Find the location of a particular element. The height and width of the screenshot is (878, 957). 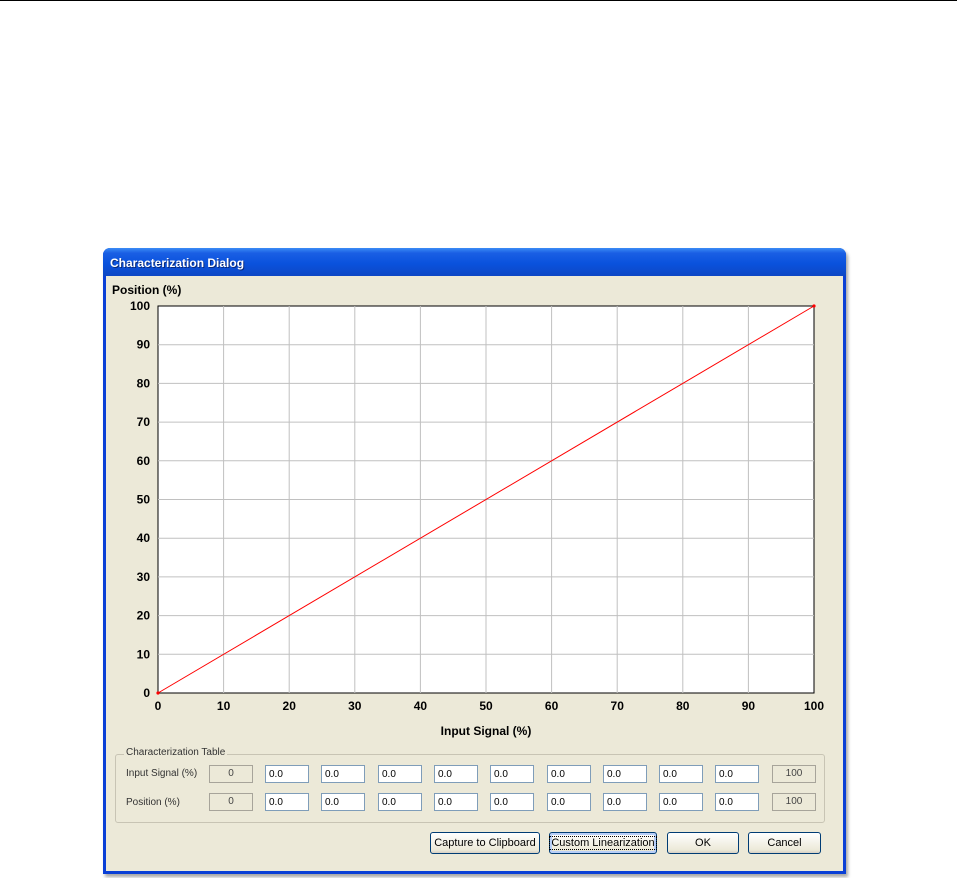

x-tick-label: 10 is located at coordinates (224, 706).